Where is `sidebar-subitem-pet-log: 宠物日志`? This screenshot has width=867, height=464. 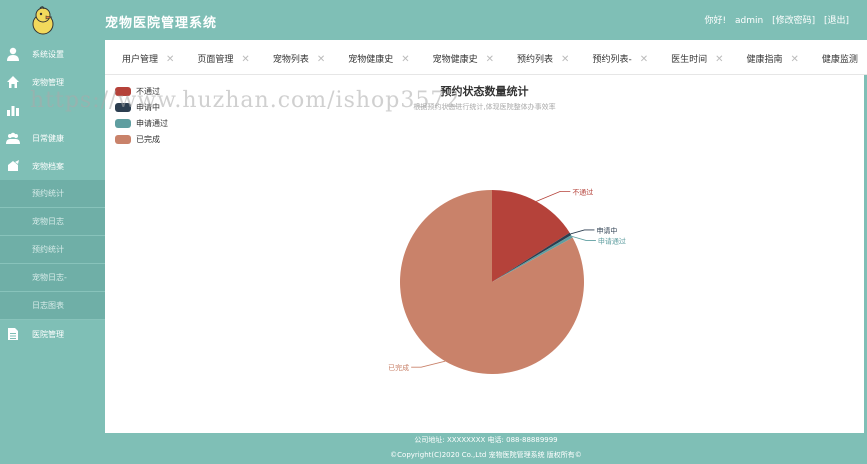 sidebar-subitem-pet-log: 宠物日志 is located at coordinates (52, 222).